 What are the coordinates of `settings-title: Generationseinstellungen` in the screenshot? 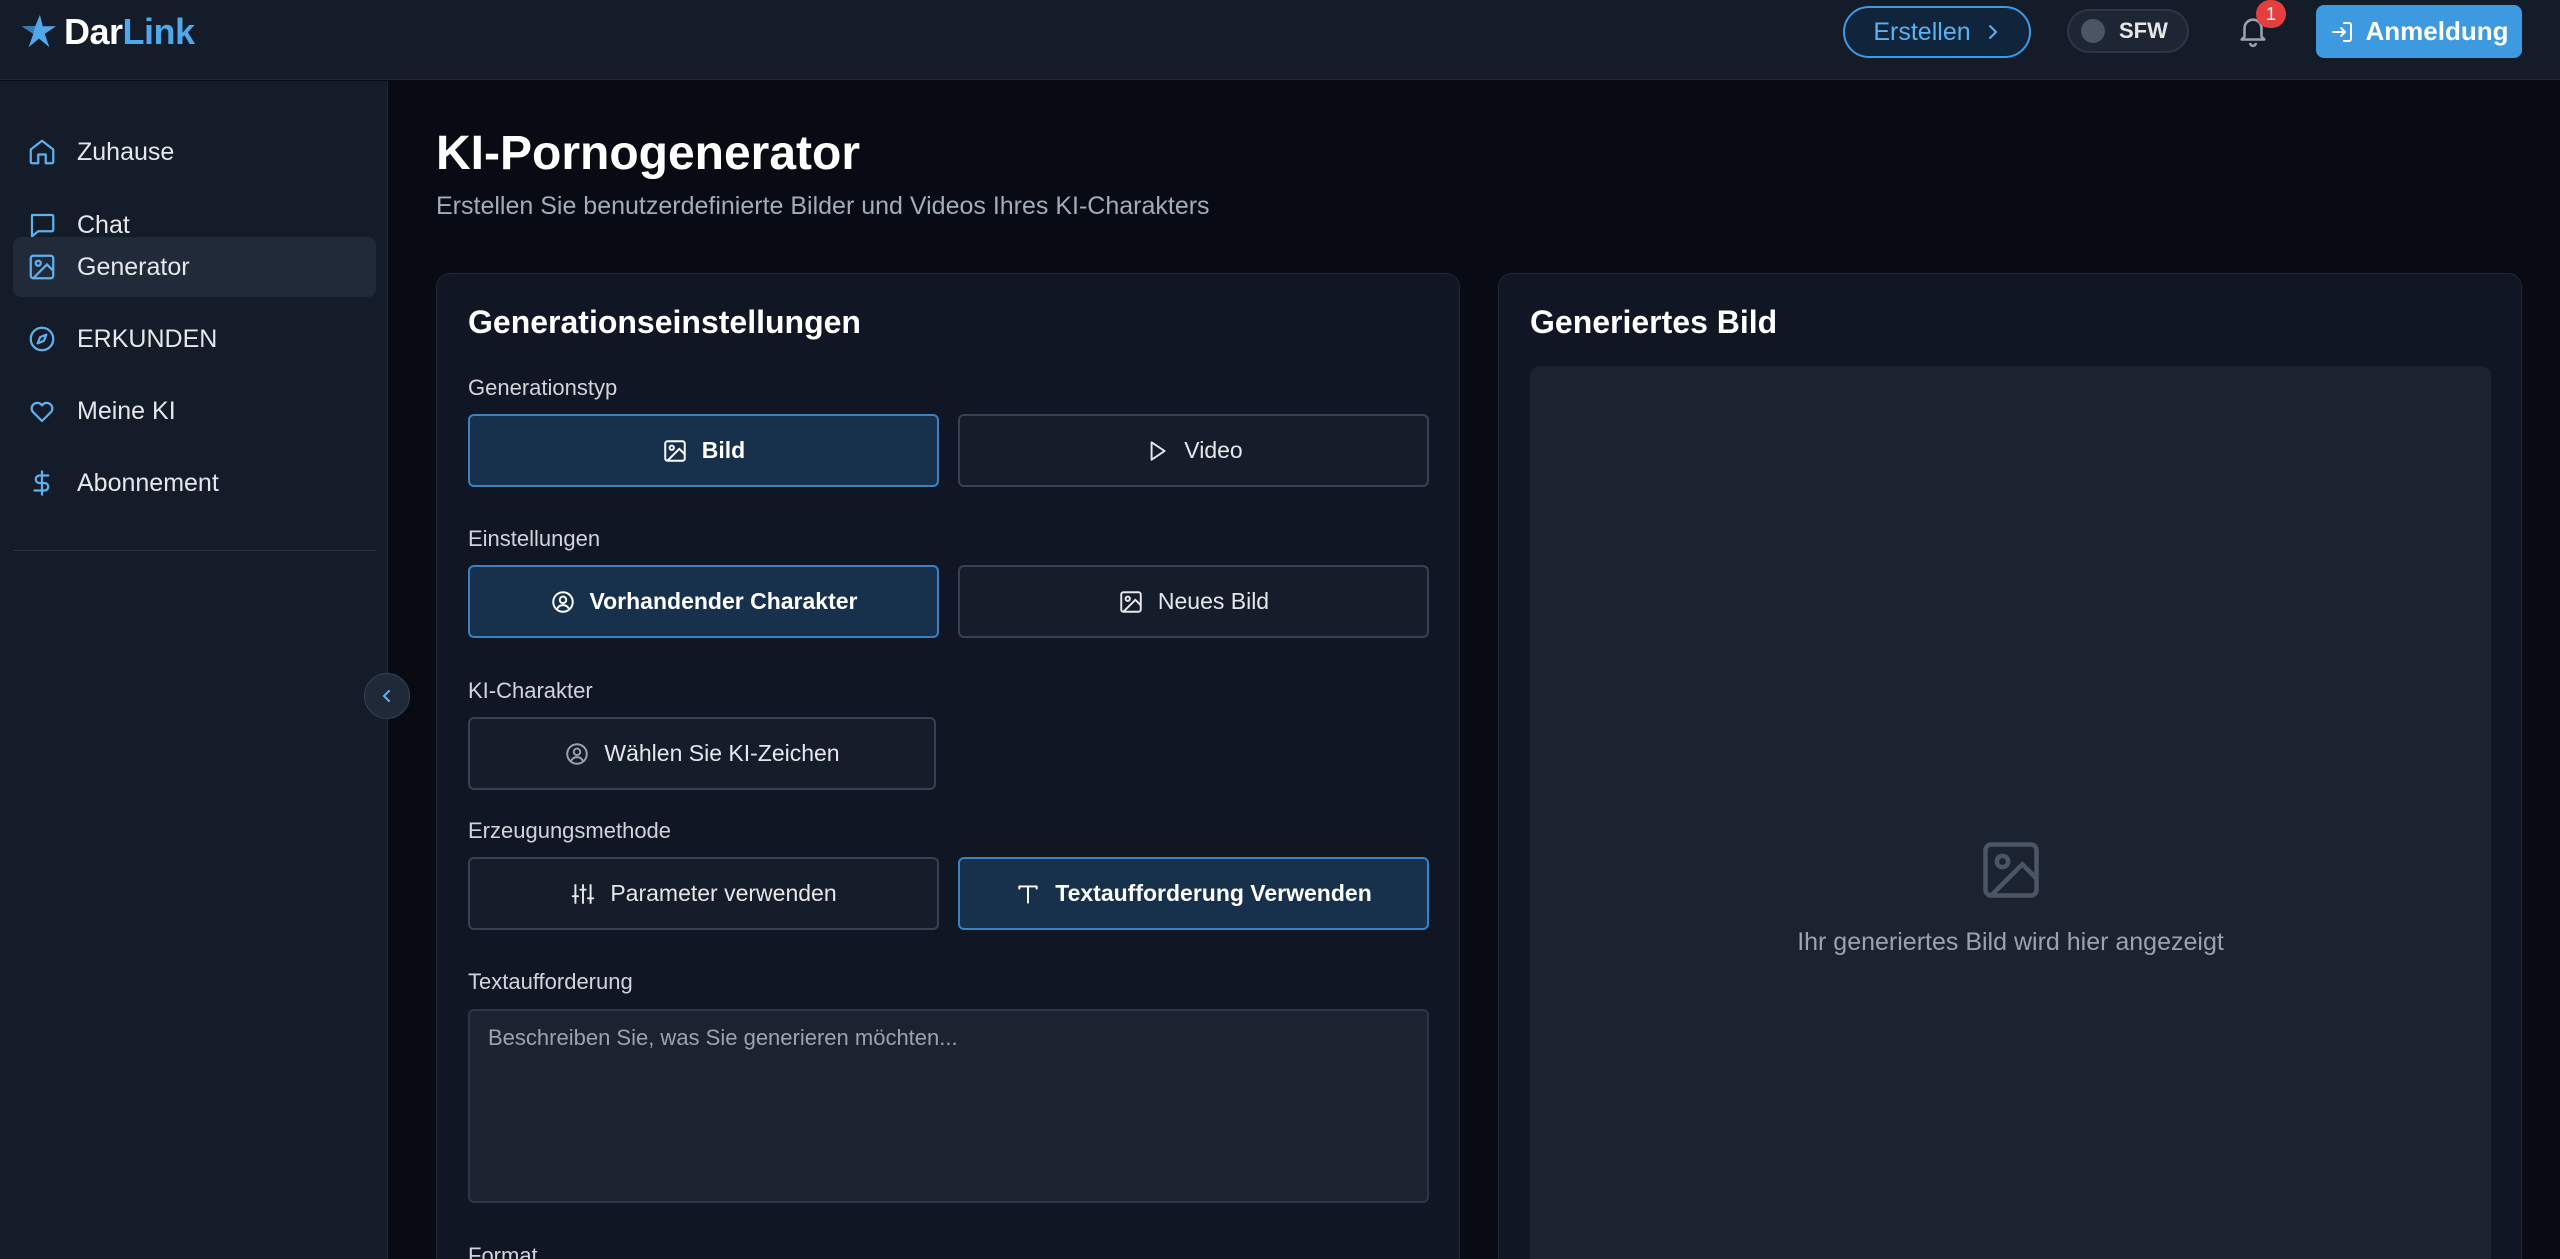 It's located at (664, 322).